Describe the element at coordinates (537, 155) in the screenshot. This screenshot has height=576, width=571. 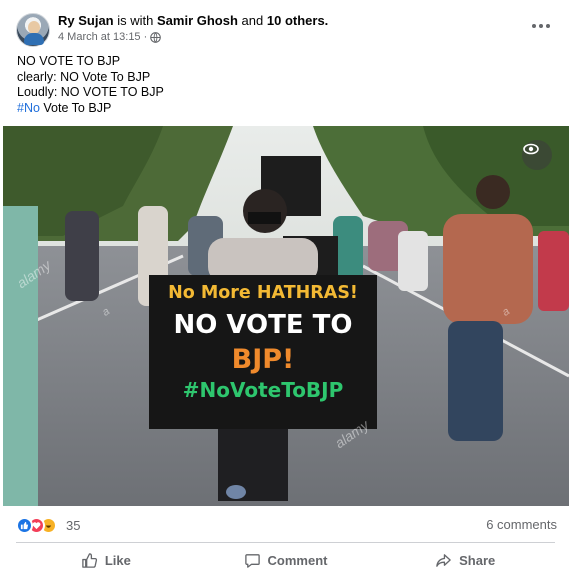
I see `eye-icon` at that location.